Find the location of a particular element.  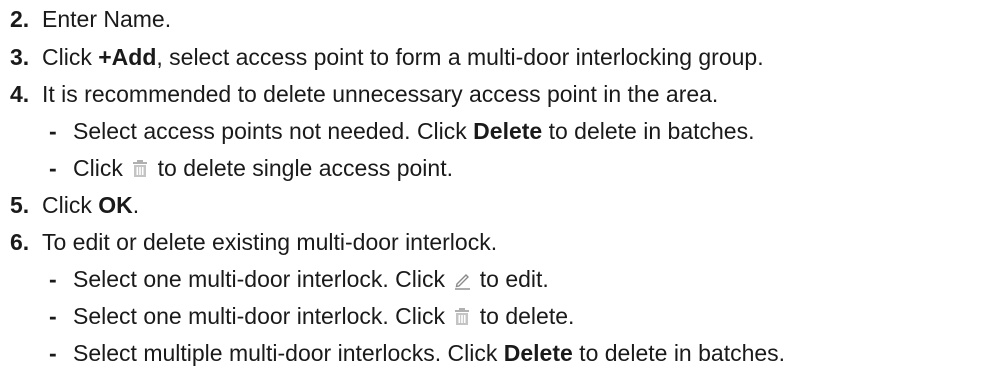

substep-text-post: to delete. is located at coordinates (524, 316).